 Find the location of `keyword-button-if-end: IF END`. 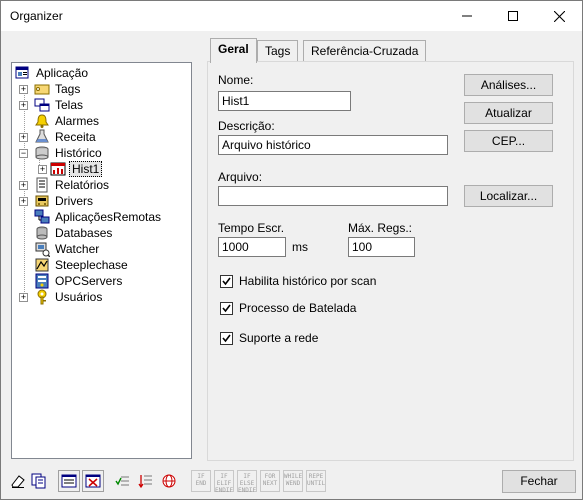

keyword-button-if-end: IF END is located at coordinates (201, 481).